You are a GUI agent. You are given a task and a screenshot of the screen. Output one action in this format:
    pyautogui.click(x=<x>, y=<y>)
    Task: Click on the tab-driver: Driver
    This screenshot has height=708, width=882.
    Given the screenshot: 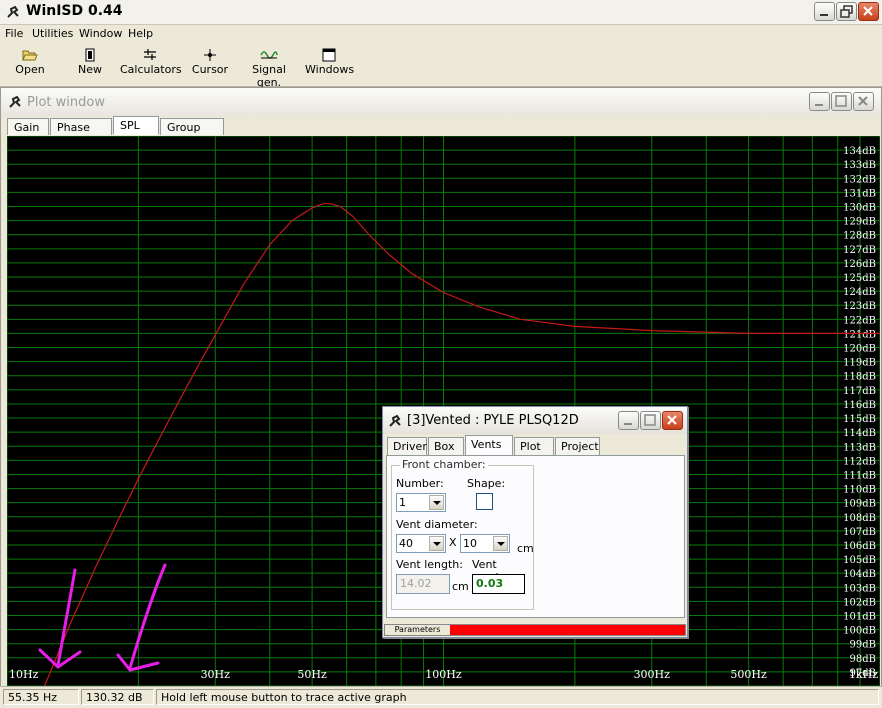 What is the action you would take?
    pyautogui.click(x=407, y=446)
    